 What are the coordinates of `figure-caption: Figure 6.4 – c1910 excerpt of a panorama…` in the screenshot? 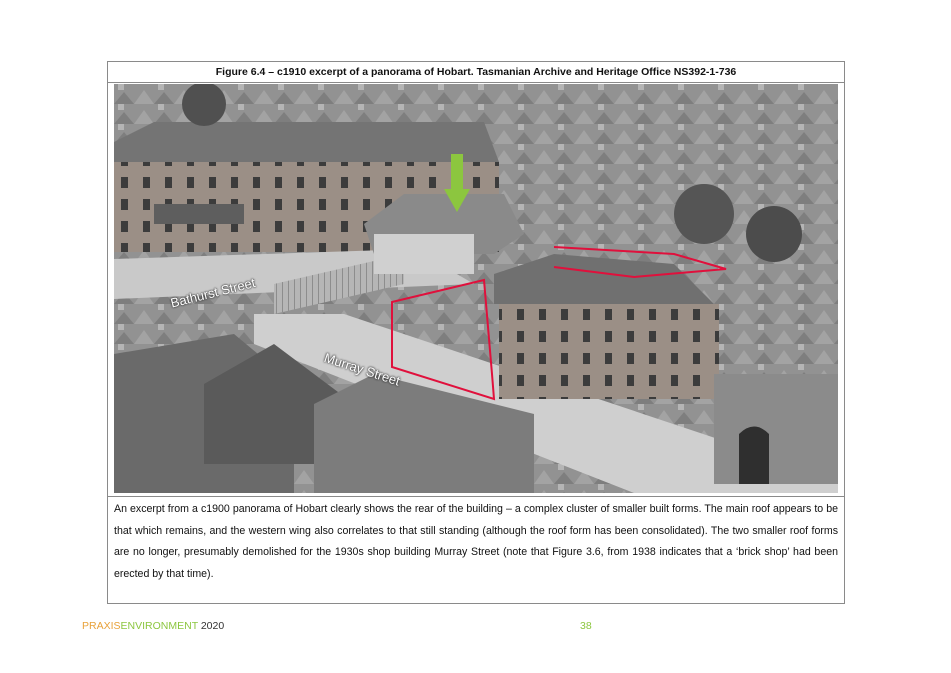 It's located at (476, 72).